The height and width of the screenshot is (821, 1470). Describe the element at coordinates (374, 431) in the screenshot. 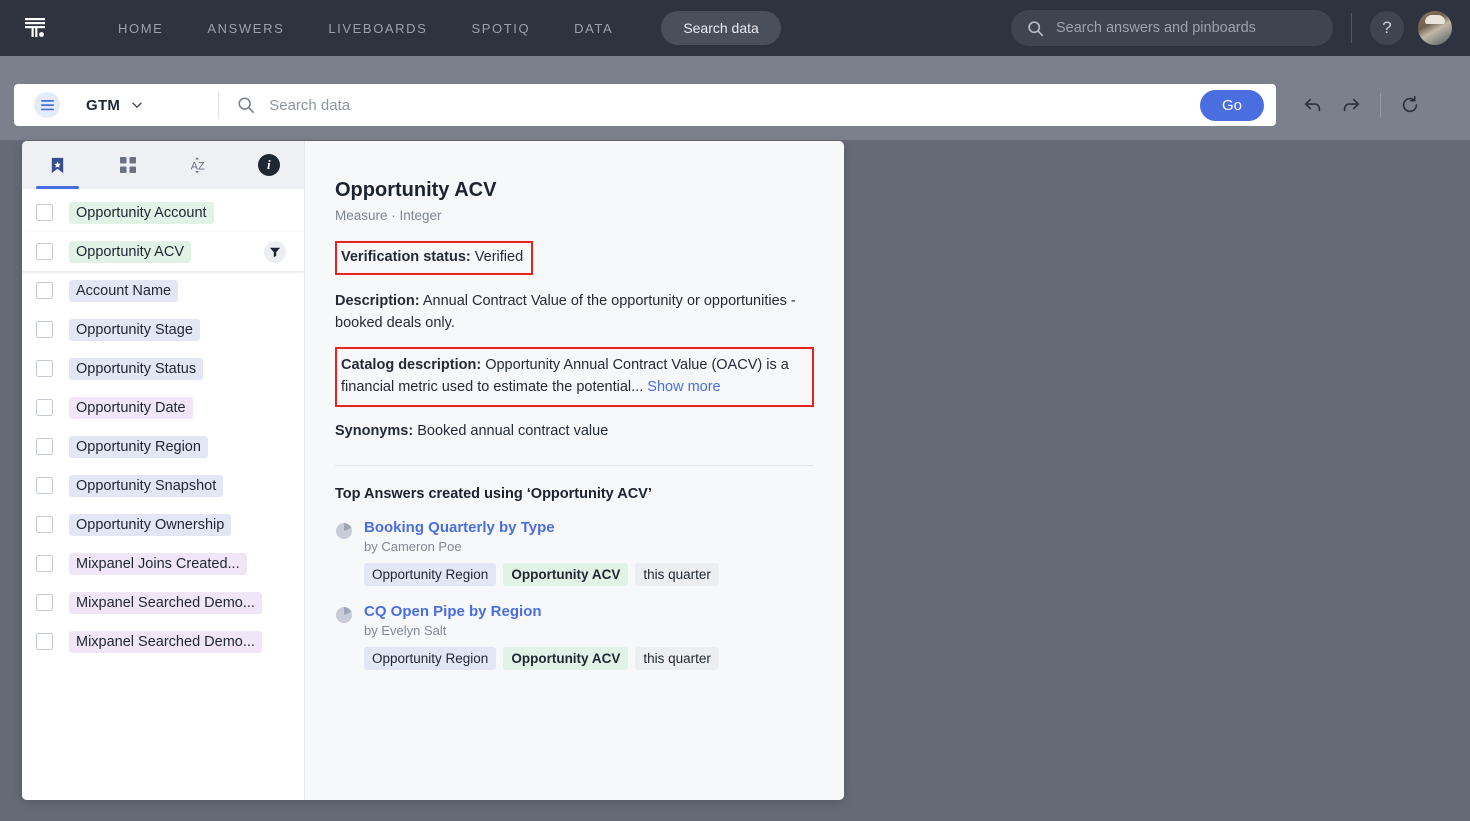

I see `synonyms-label: Synonyms:` at that location.